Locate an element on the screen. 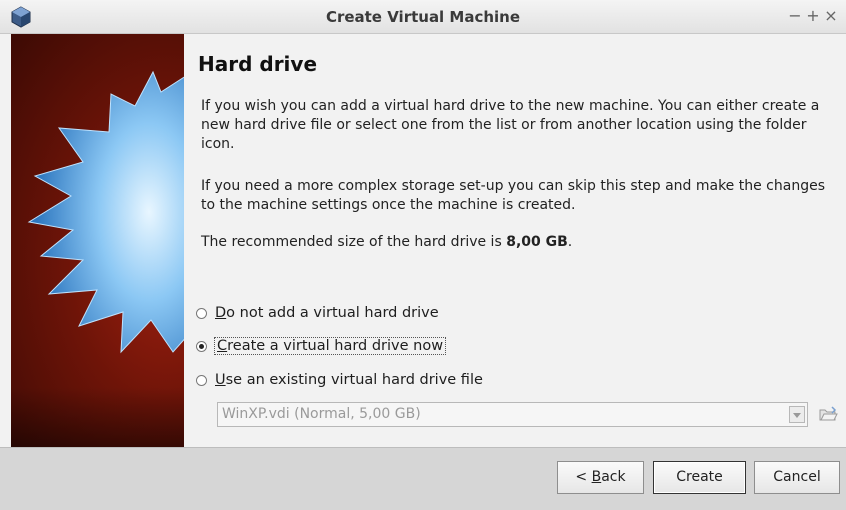 This screenshot has width=846, height=510. maximize-button: + is located at coordinates (813, 16).